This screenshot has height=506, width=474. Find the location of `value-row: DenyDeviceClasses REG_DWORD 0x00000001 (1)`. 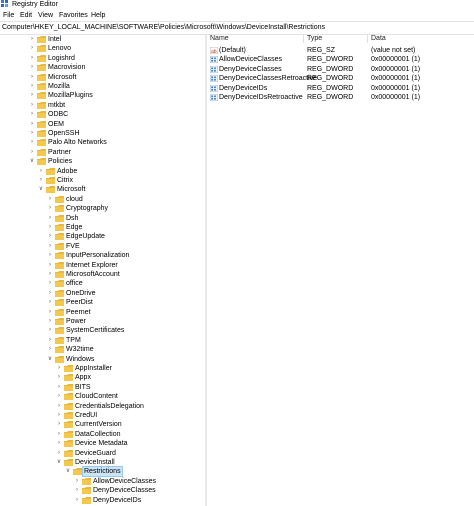

value-row: DenyDeviceClasses REG_DWORD 0x00000001 (1) is located at coordinates (340, 69).